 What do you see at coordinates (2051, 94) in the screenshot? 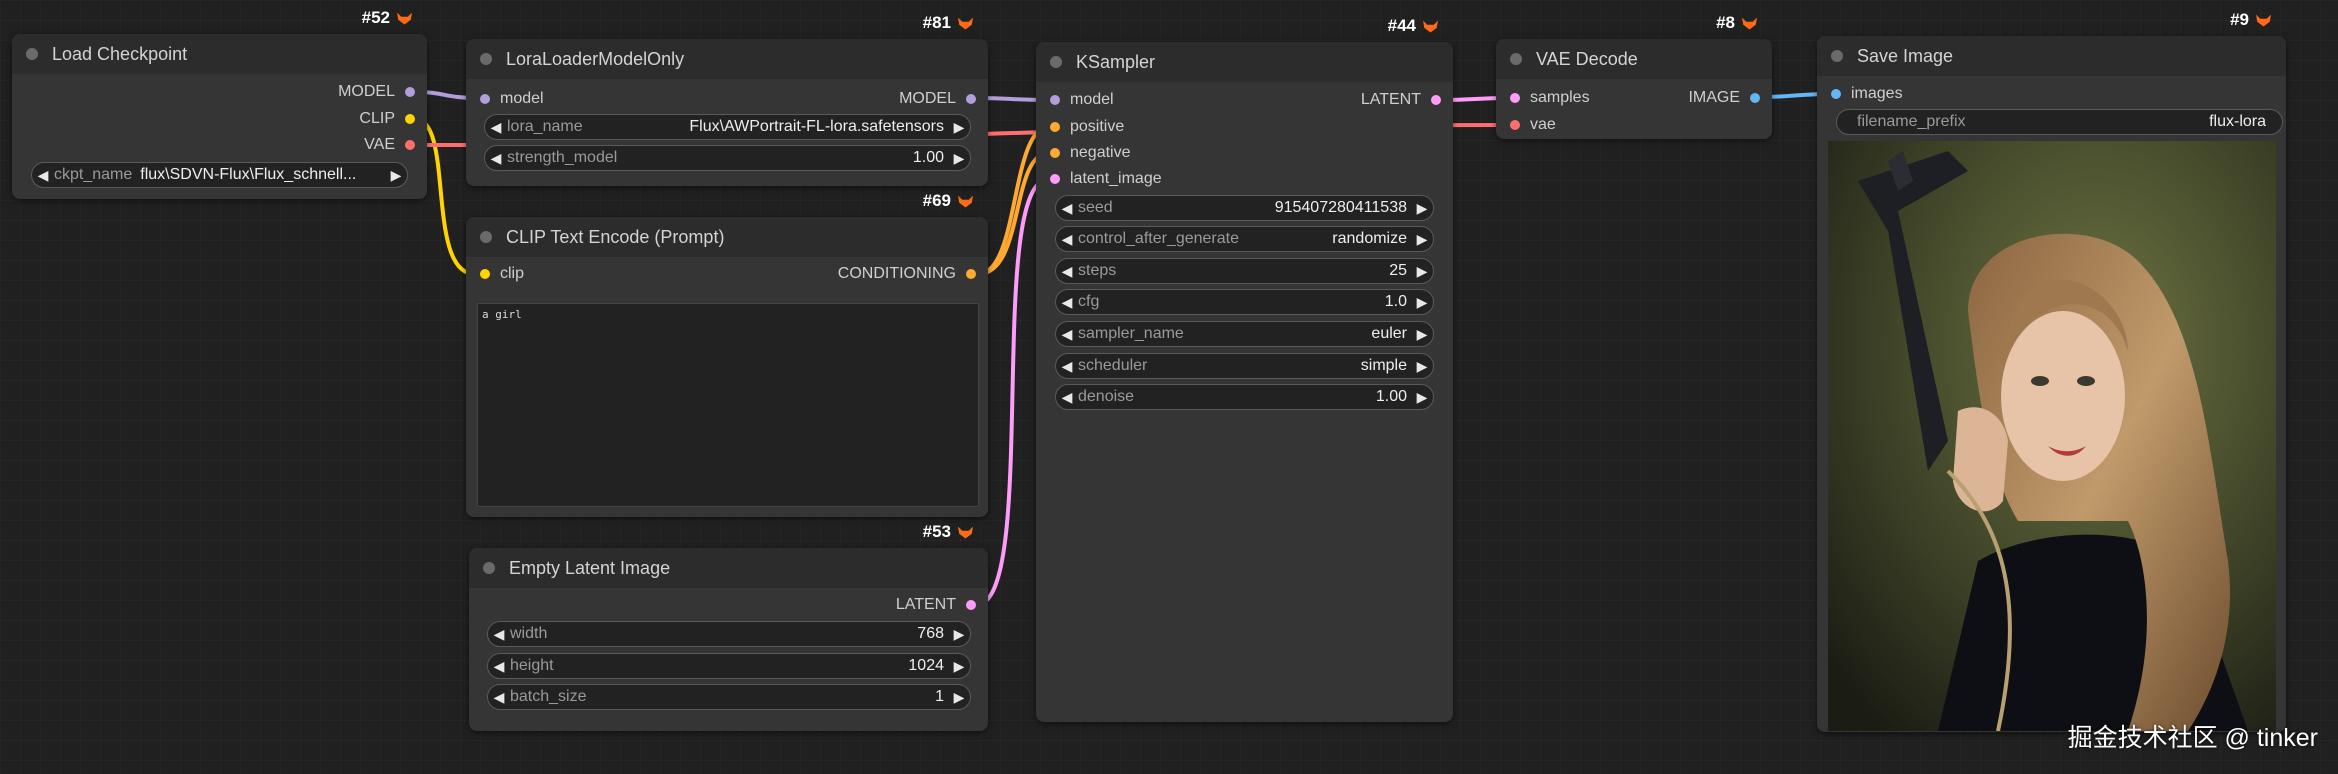
I see `input-slot-images: images` at bounding box center [2051, 94].